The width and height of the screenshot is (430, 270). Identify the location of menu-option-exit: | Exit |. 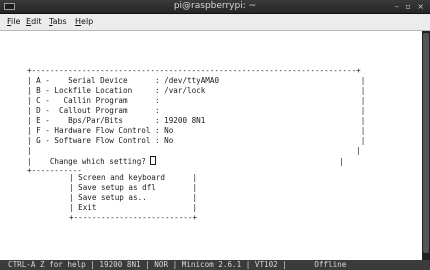
(133, 208).